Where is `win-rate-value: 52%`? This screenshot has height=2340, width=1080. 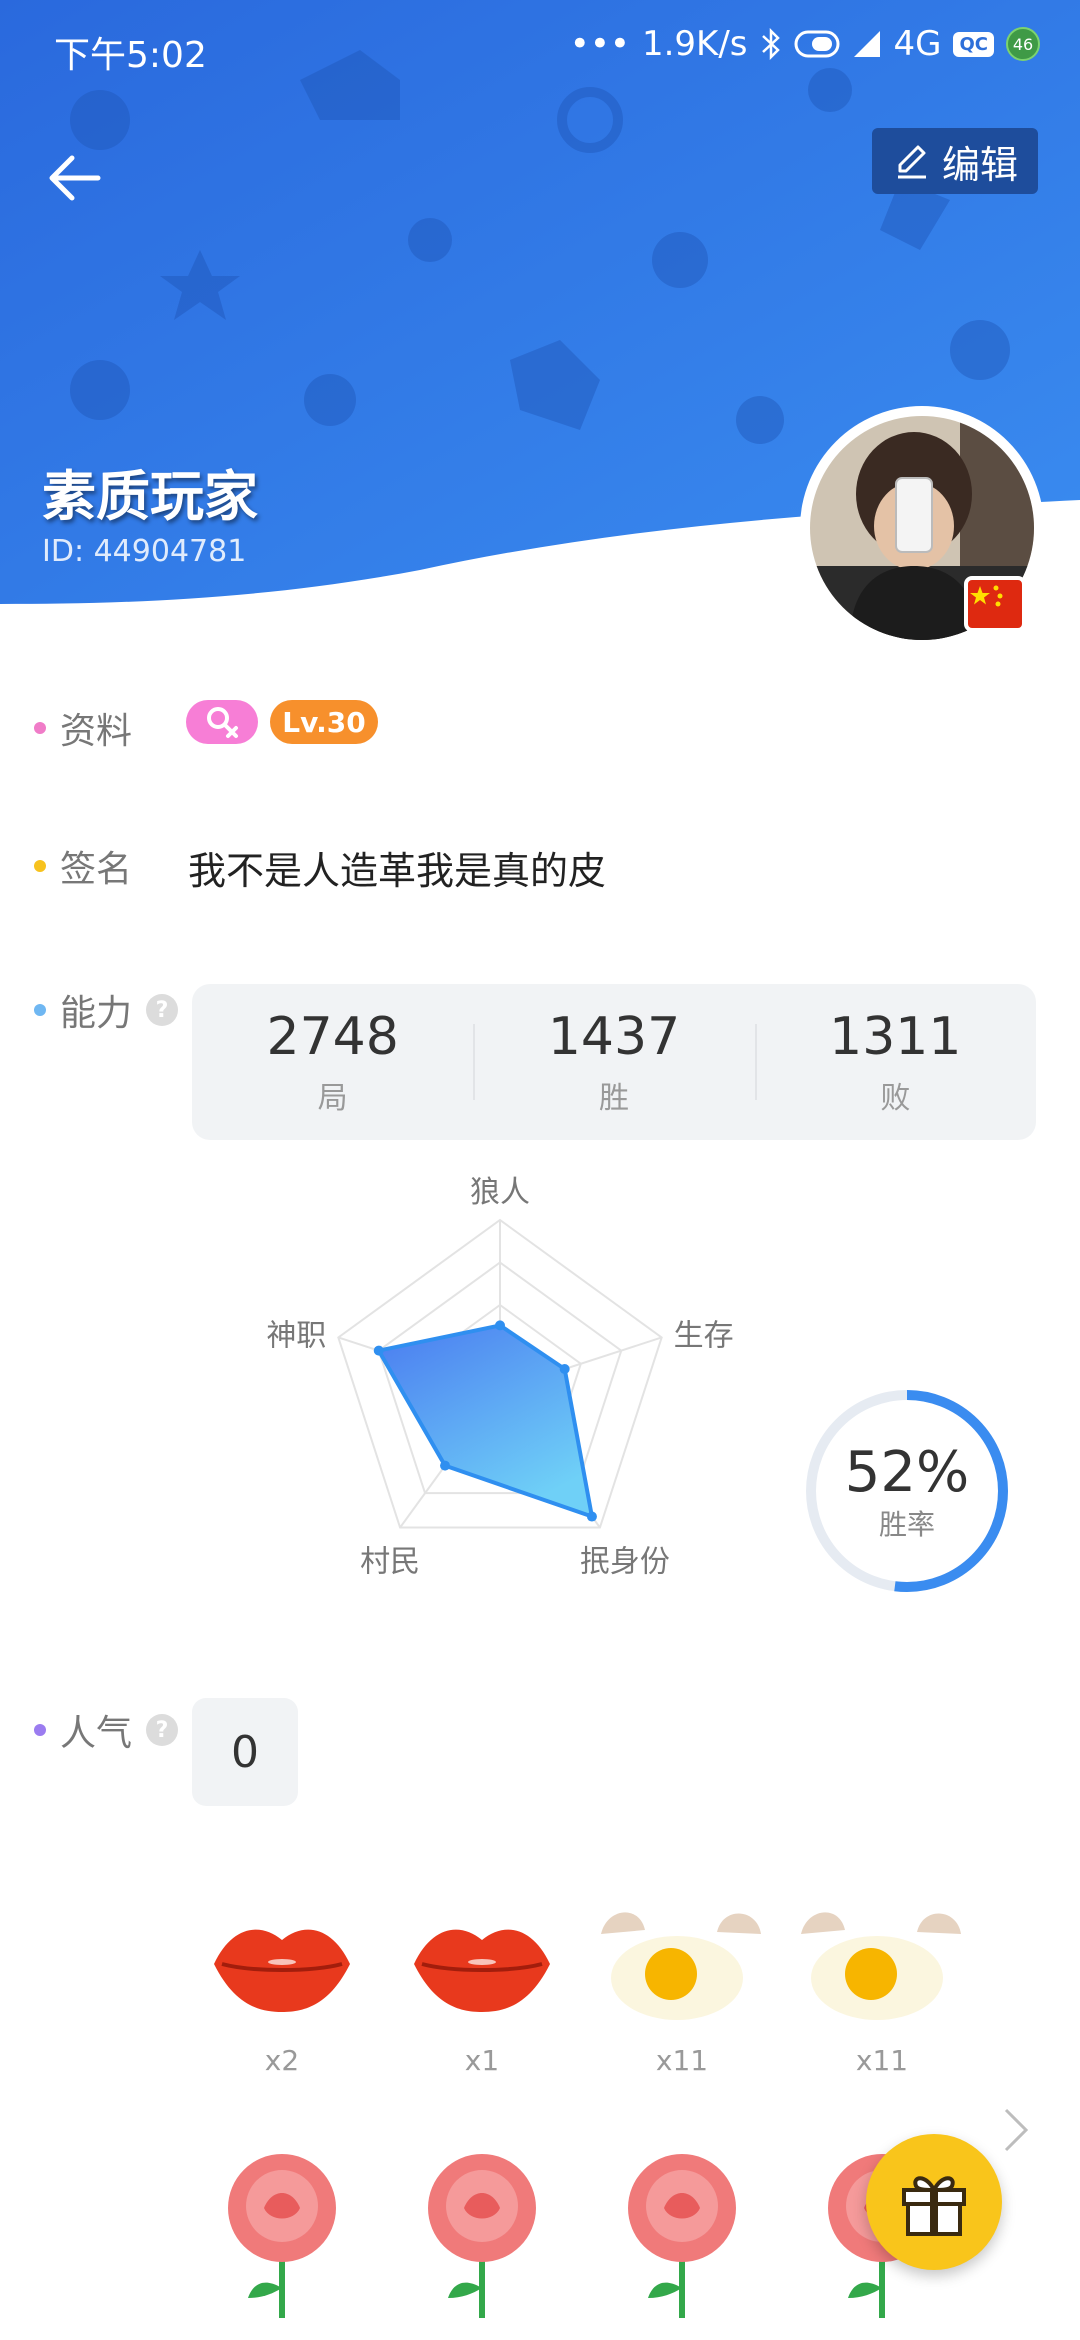
win-rate-value: 52% is located at coordinates (907, 1472).